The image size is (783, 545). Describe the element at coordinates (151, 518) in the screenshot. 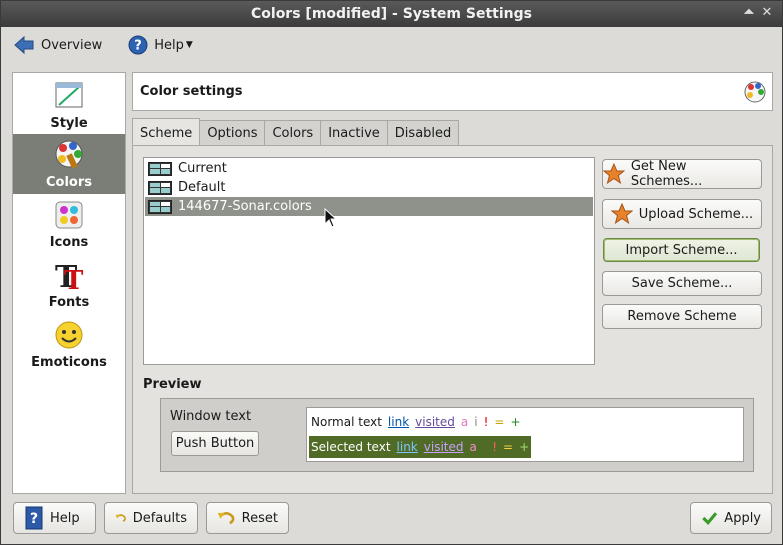

I see `defaults-button: Defaults` at that location.